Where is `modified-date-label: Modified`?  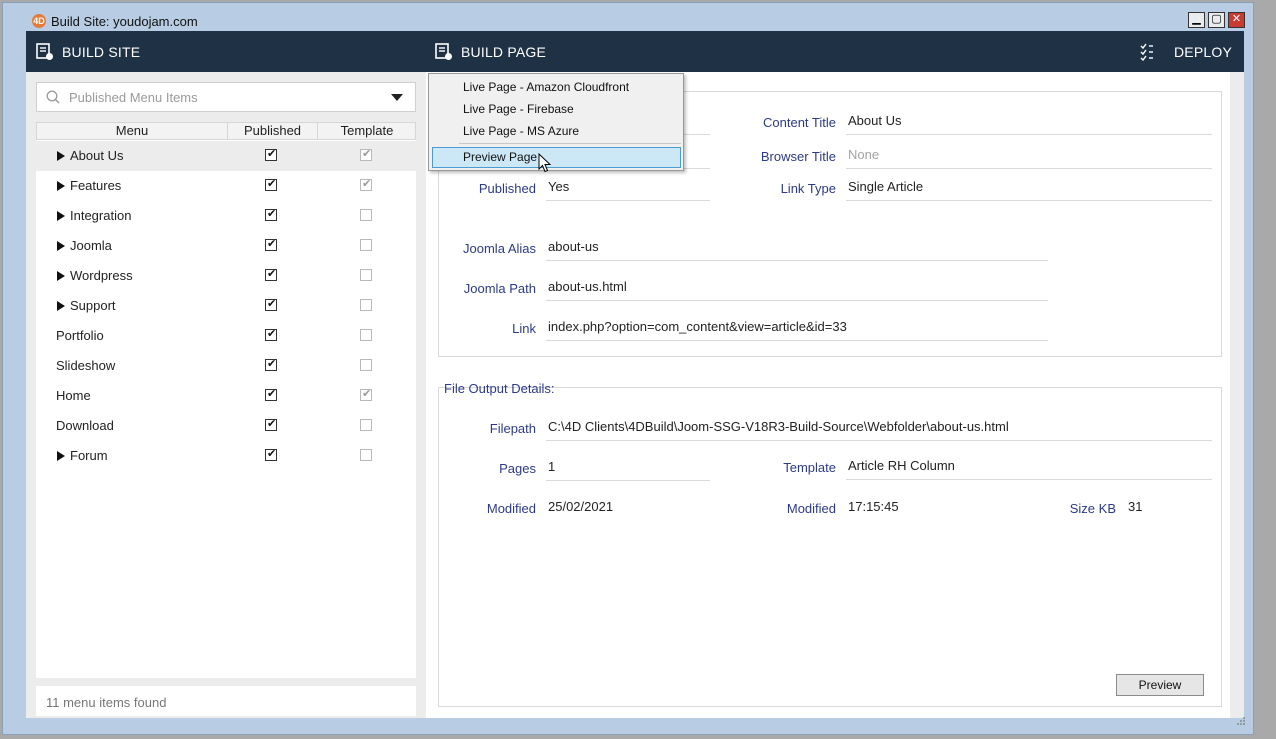
modified-date-label: Modified is located at coordinates (511, 508).